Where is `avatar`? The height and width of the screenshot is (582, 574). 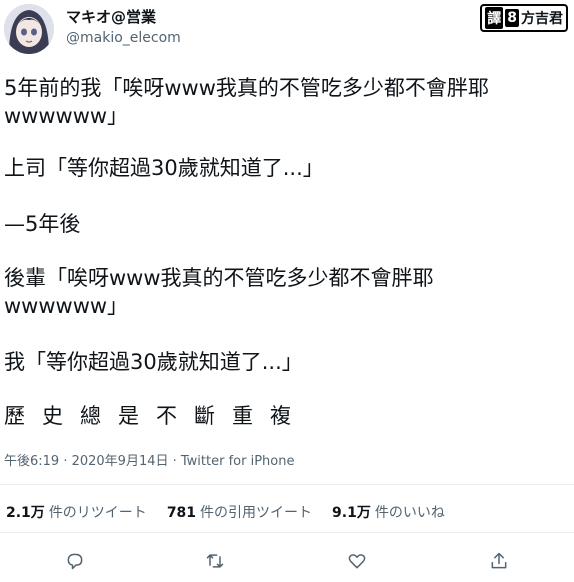 avatar is located at coordinates (29, 29).